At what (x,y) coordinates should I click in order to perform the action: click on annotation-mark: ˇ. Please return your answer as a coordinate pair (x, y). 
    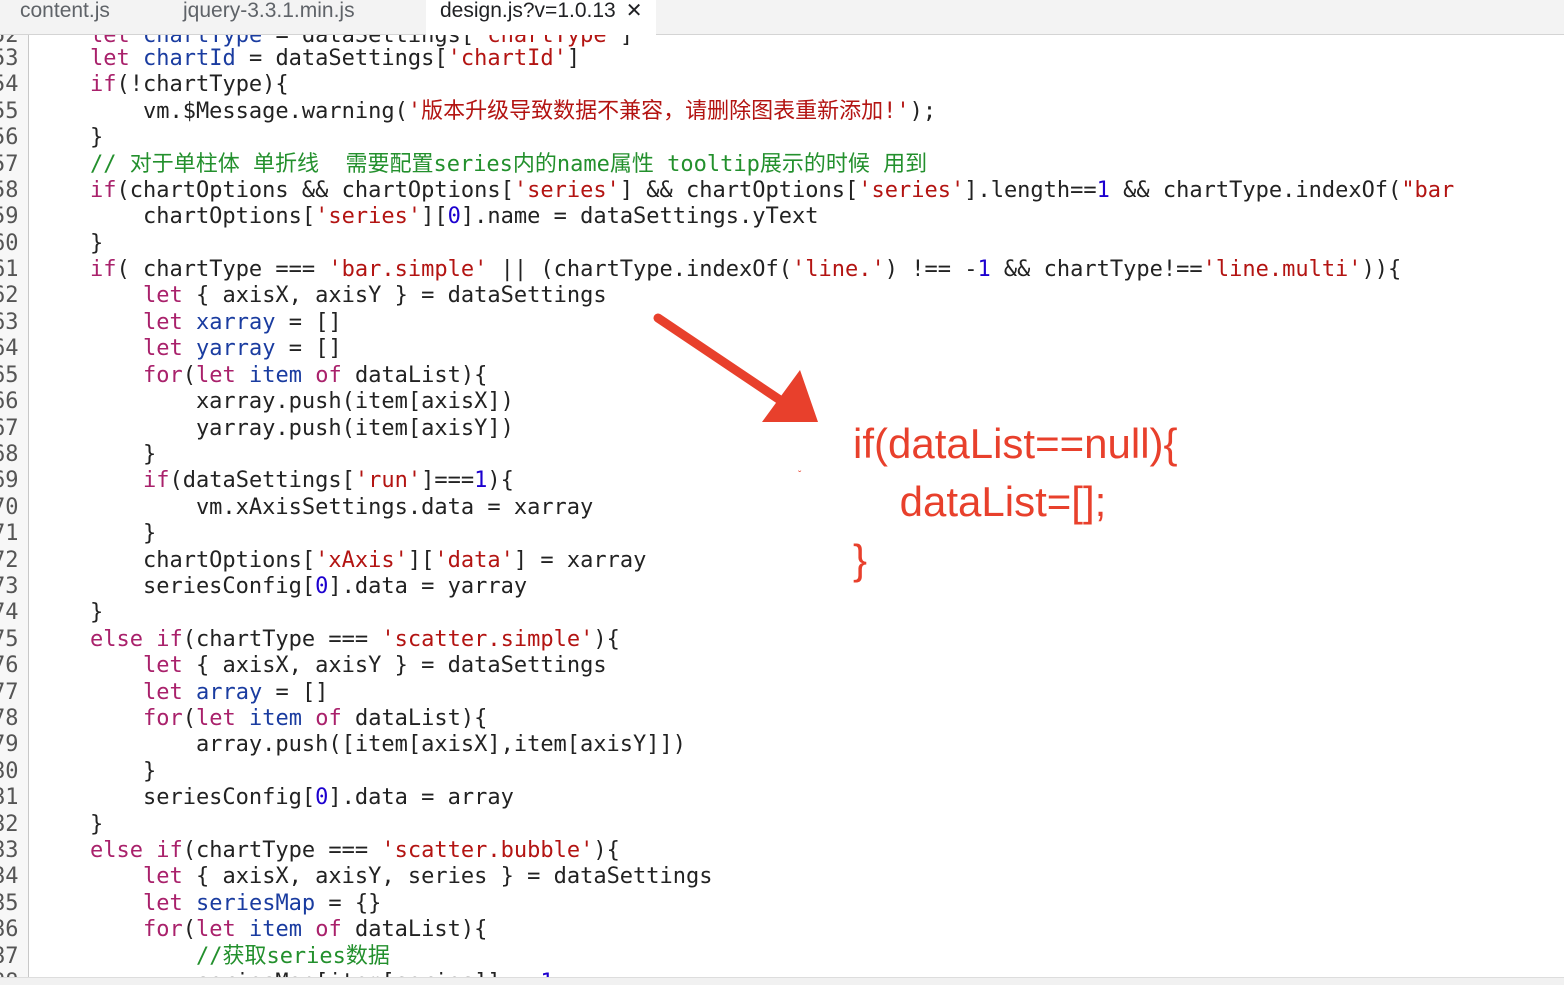
    Looking at the image, I should click on (800, 475).